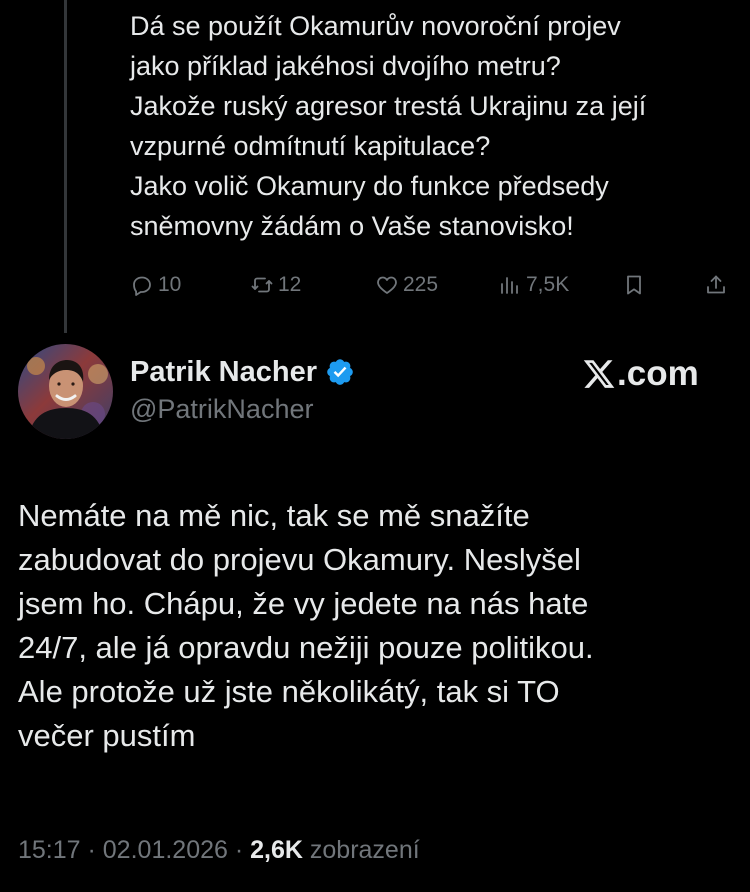  I want to click on tweet-line: zabudovat do projevu Okamury. Neslyšel, so click(299, 559).